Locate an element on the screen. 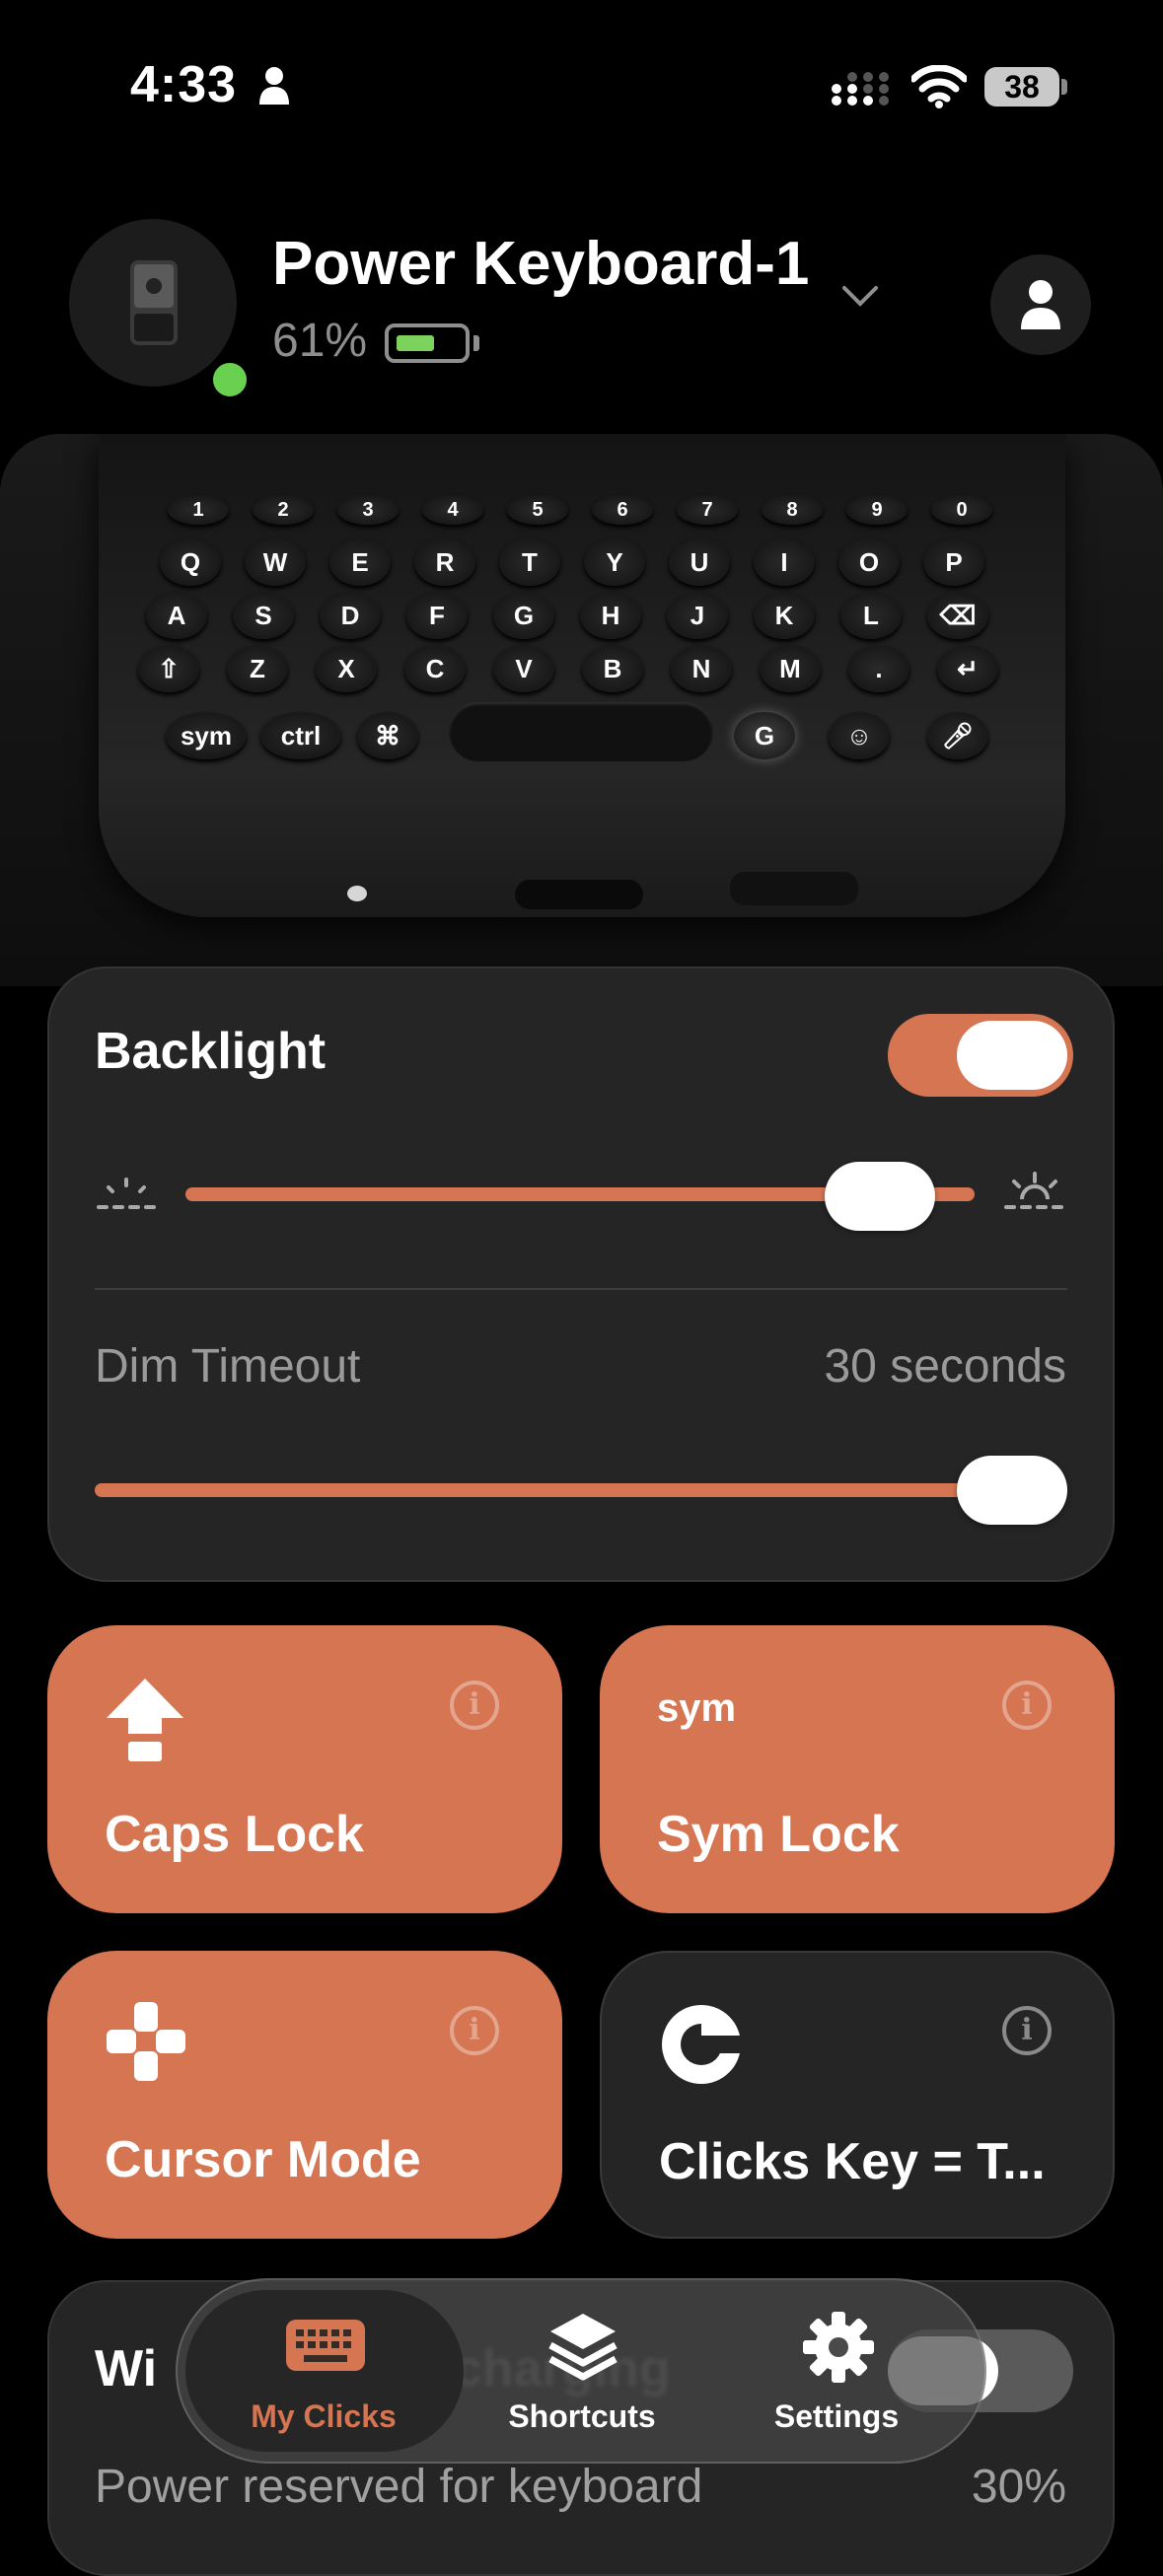  key-spacebar is located at coordinates (581, 731).